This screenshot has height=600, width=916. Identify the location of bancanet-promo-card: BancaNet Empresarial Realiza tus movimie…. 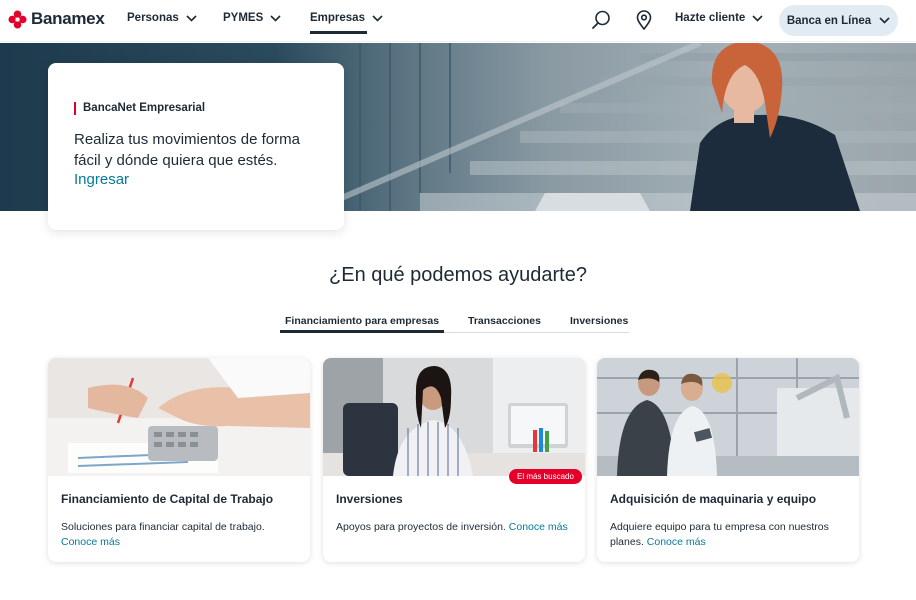
(196, 146).